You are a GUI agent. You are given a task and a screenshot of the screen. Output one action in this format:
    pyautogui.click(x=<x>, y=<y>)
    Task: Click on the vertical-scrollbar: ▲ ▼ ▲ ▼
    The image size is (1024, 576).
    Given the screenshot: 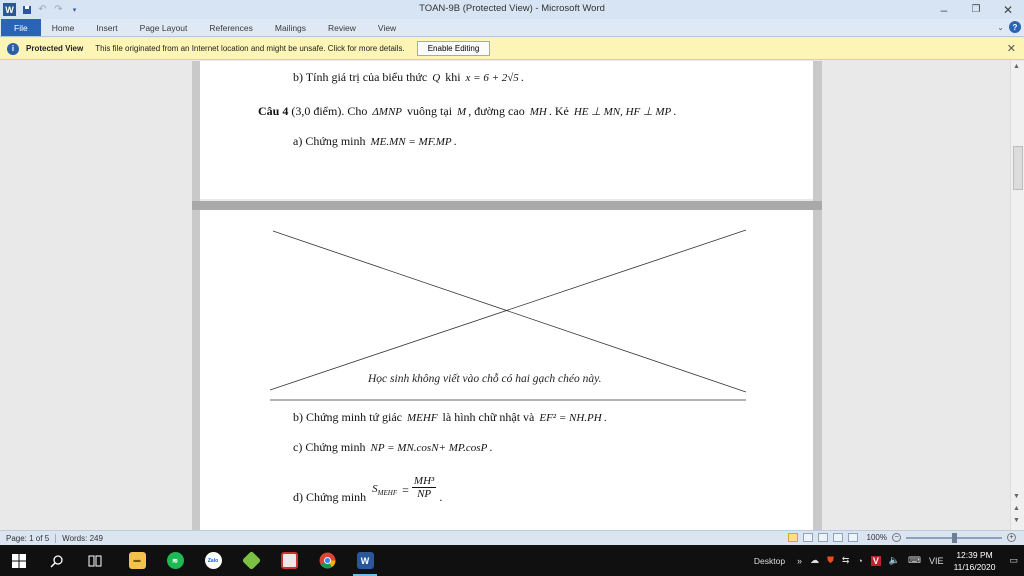 What is the action you would take?
    pyautogui.click(x=1017, y=295)
    